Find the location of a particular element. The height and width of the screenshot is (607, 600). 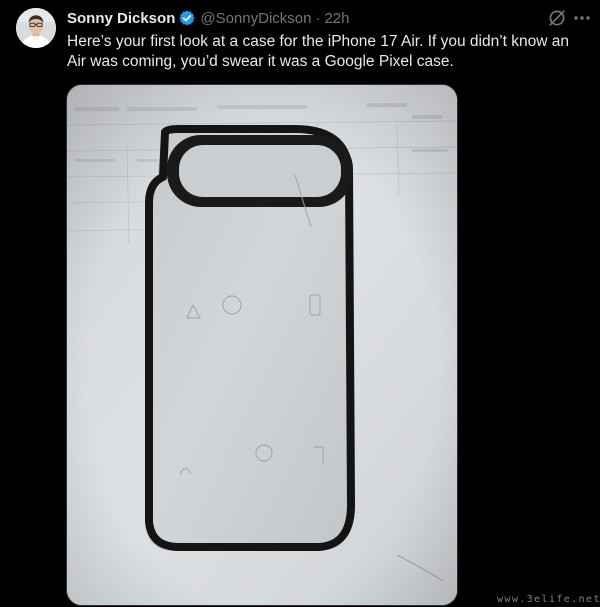

tweet-header: Sonny Dickson @SonnyDickson · 22h is located at coordinates (208, 18).